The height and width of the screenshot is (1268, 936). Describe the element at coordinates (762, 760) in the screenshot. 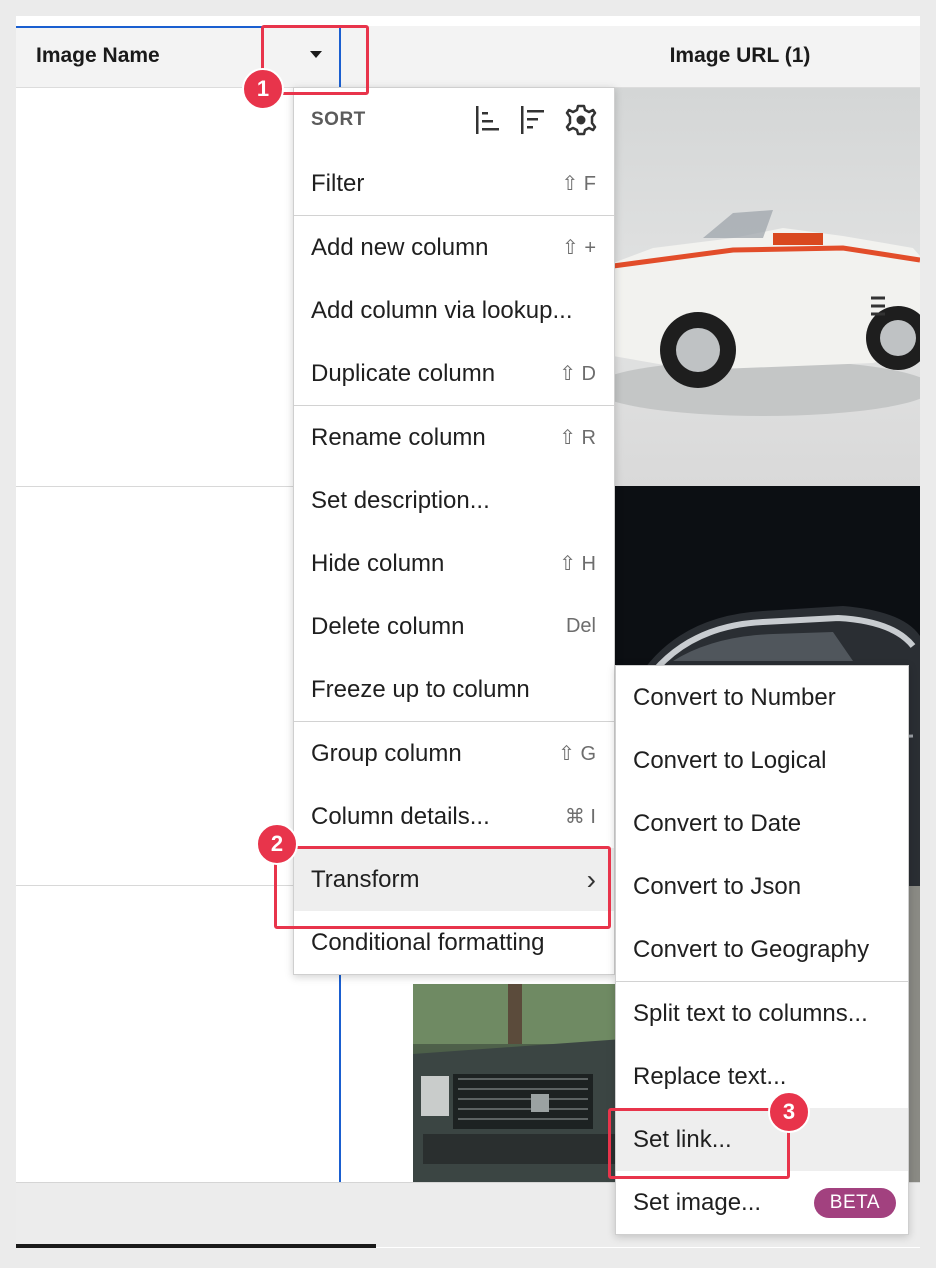

I see `submenu-item-convert-to-logical: Convert to Logical` at that location.